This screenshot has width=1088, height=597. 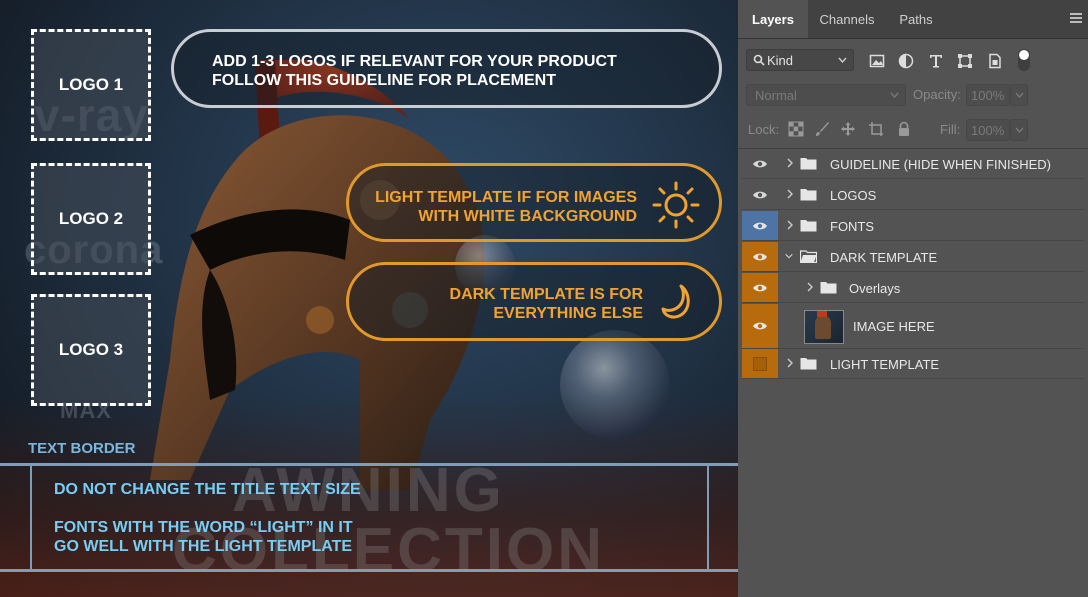 I want to click on layer-row-guideline: GUIDELINE (HIDE WHEN FINISHED), so click(x=913, y=164).